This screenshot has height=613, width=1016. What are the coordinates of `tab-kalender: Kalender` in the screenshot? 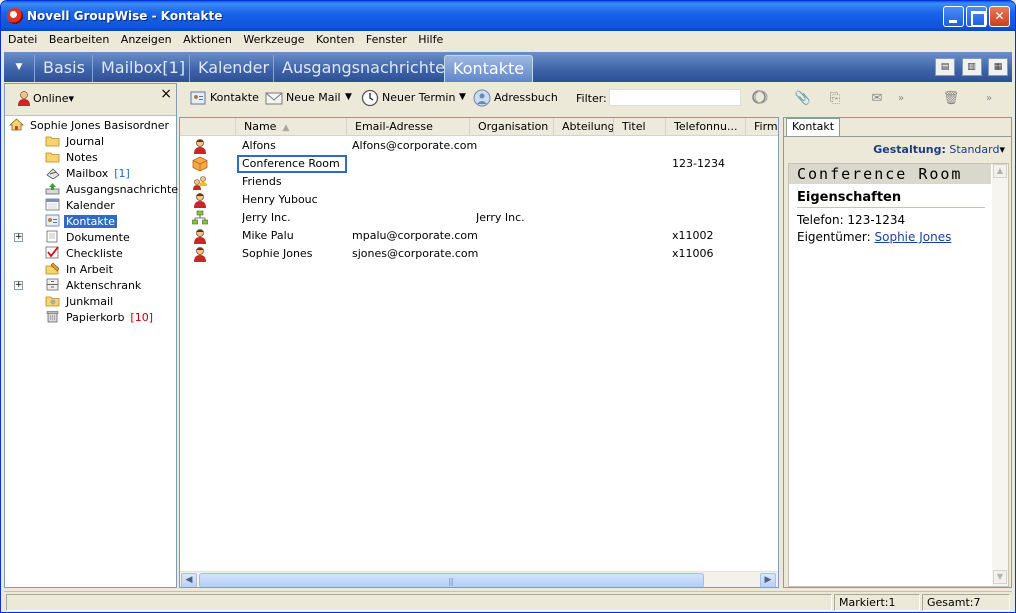 It's located at (233, 68).